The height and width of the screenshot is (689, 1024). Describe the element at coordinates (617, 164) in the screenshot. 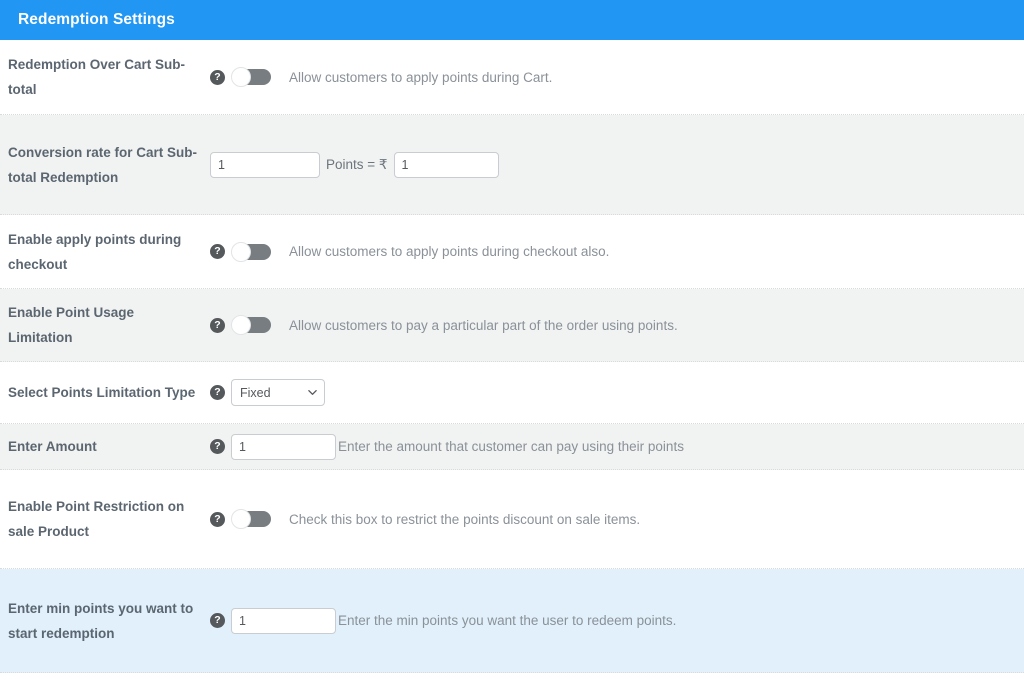

I see `row-control: Points = ₹` at that location.